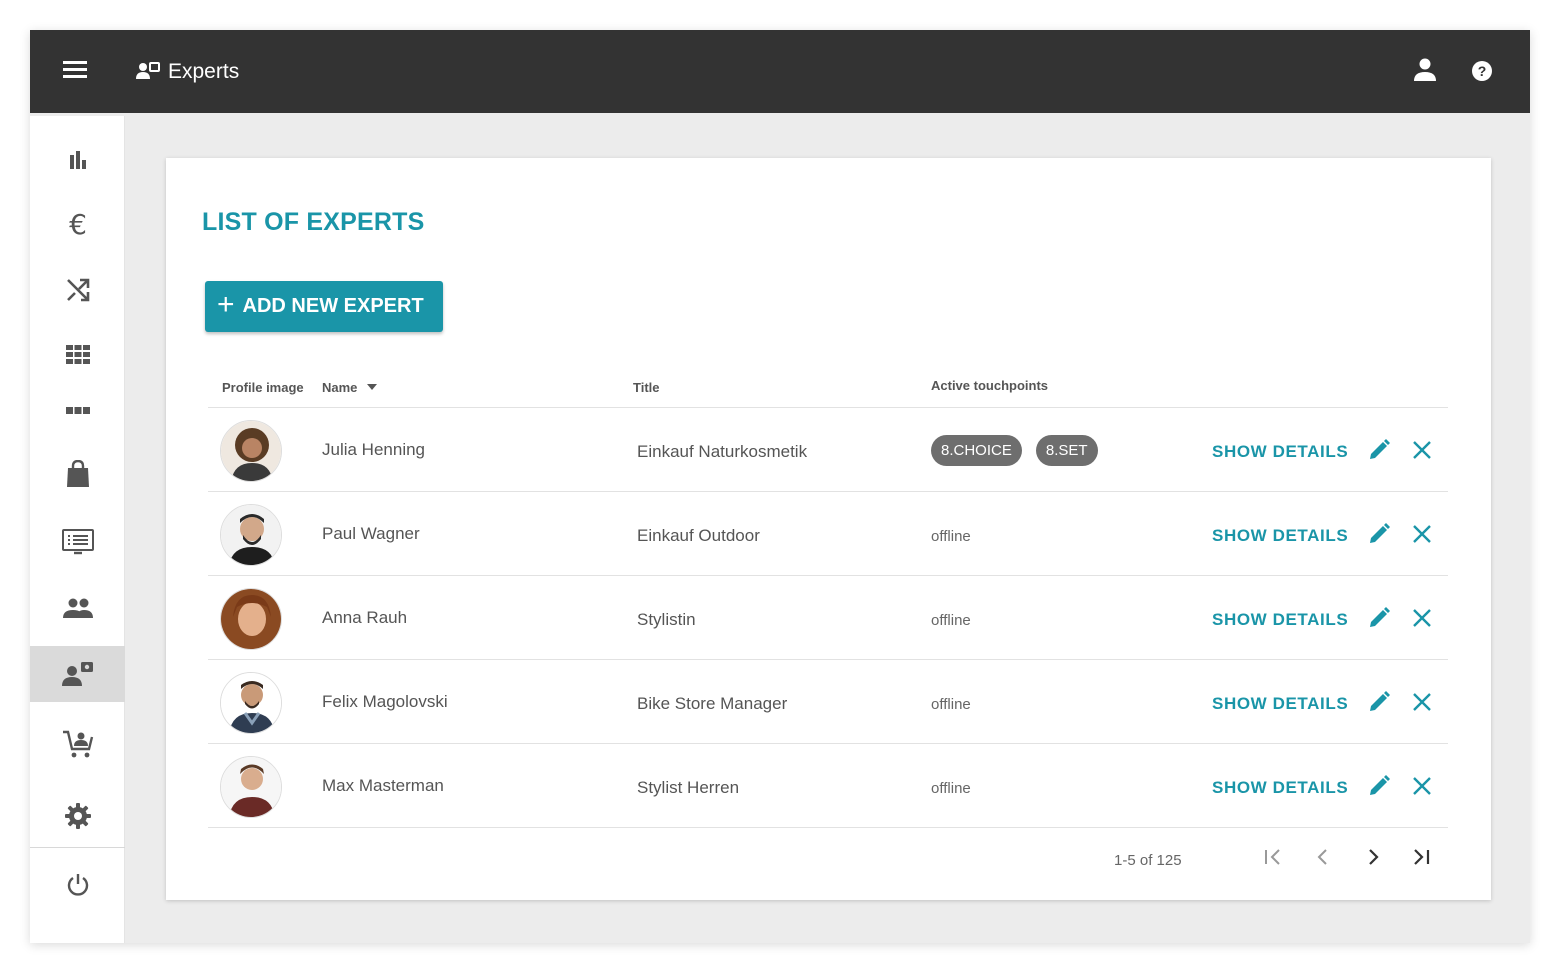 This screenshot has height=973, width=1560. I want to click on shopping-bag-icon, so click(77, 473).